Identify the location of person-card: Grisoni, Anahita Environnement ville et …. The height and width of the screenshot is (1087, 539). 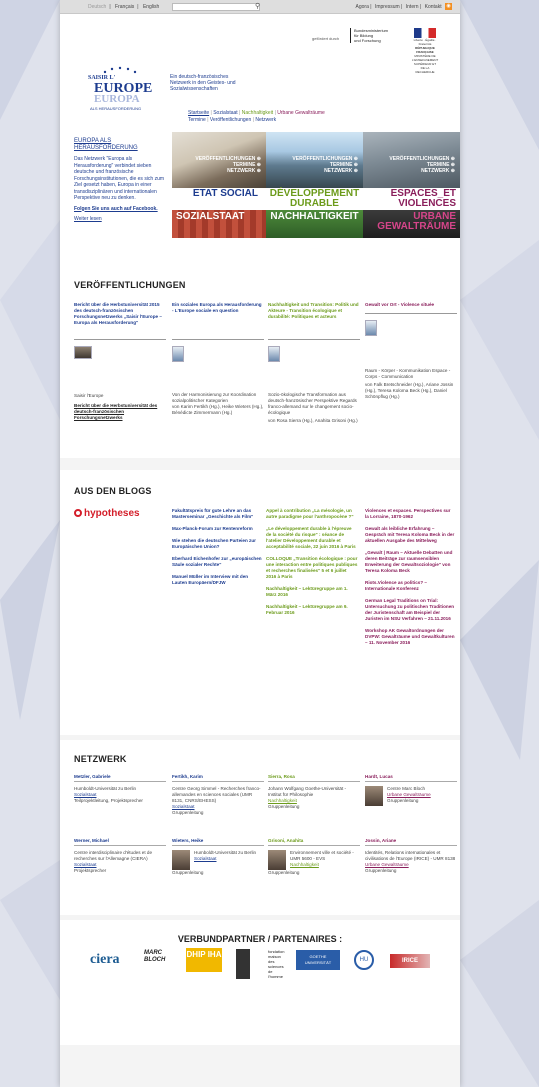
(314, 857).